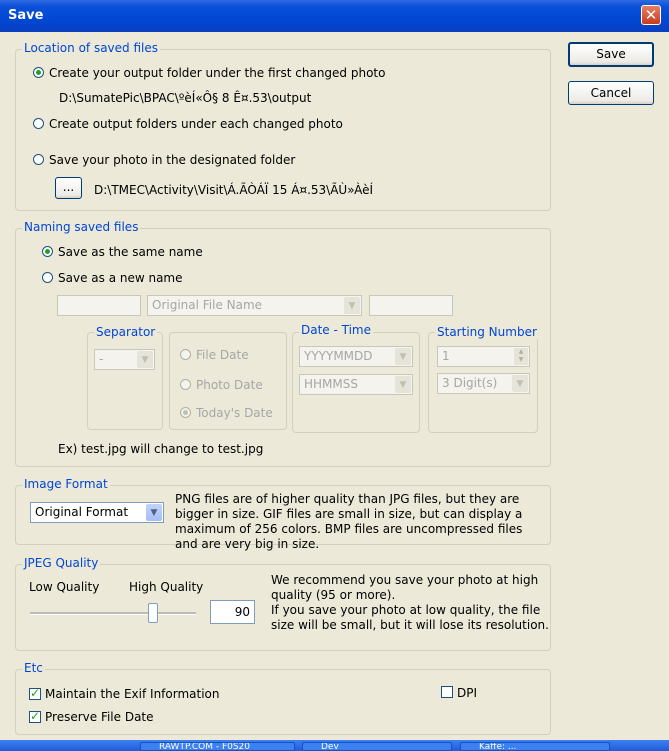 The height and width of the screenshot is (751, 669). I want to click on etc-legend: Etc, so click(33, 668).